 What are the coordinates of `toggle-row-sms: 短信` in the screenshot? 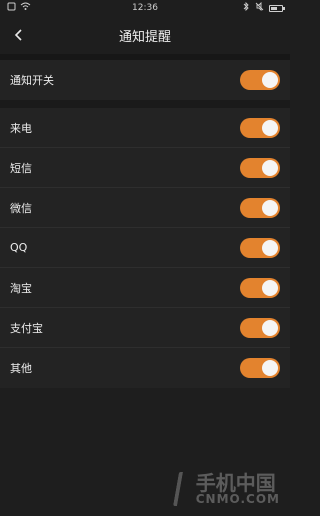 It's located at (145, 168).